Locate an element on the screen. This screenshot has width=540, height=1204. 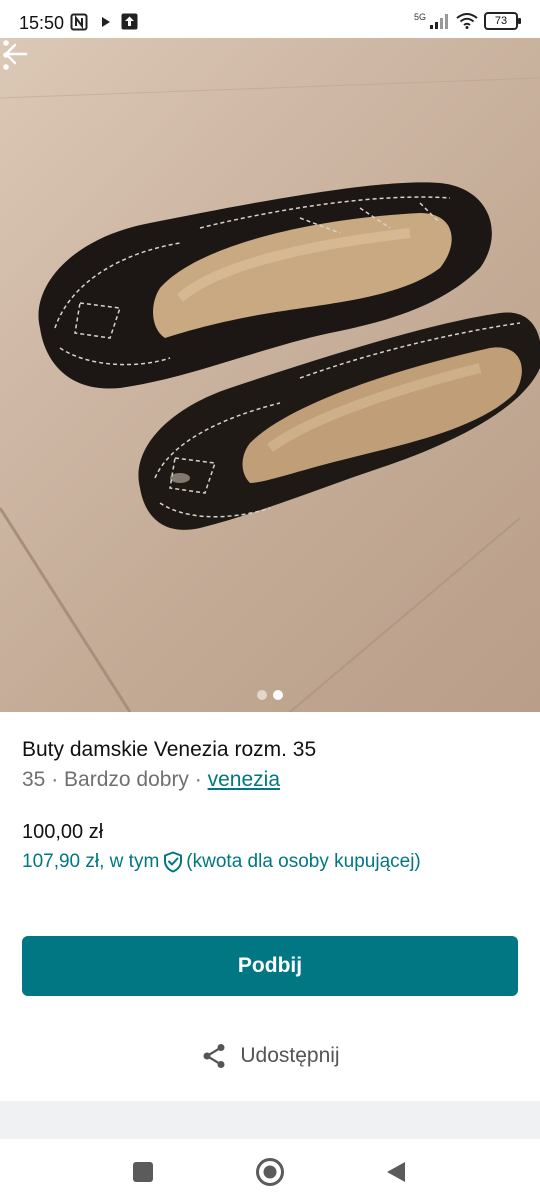
listing-condition: Bardzo dobry is located at coordinates (126, 779).